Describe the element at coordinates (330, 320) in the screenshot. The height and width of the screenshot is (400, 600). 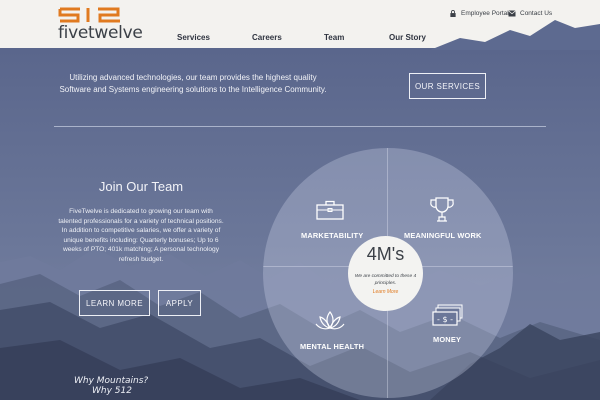
I see `lotus-icon` at that location.